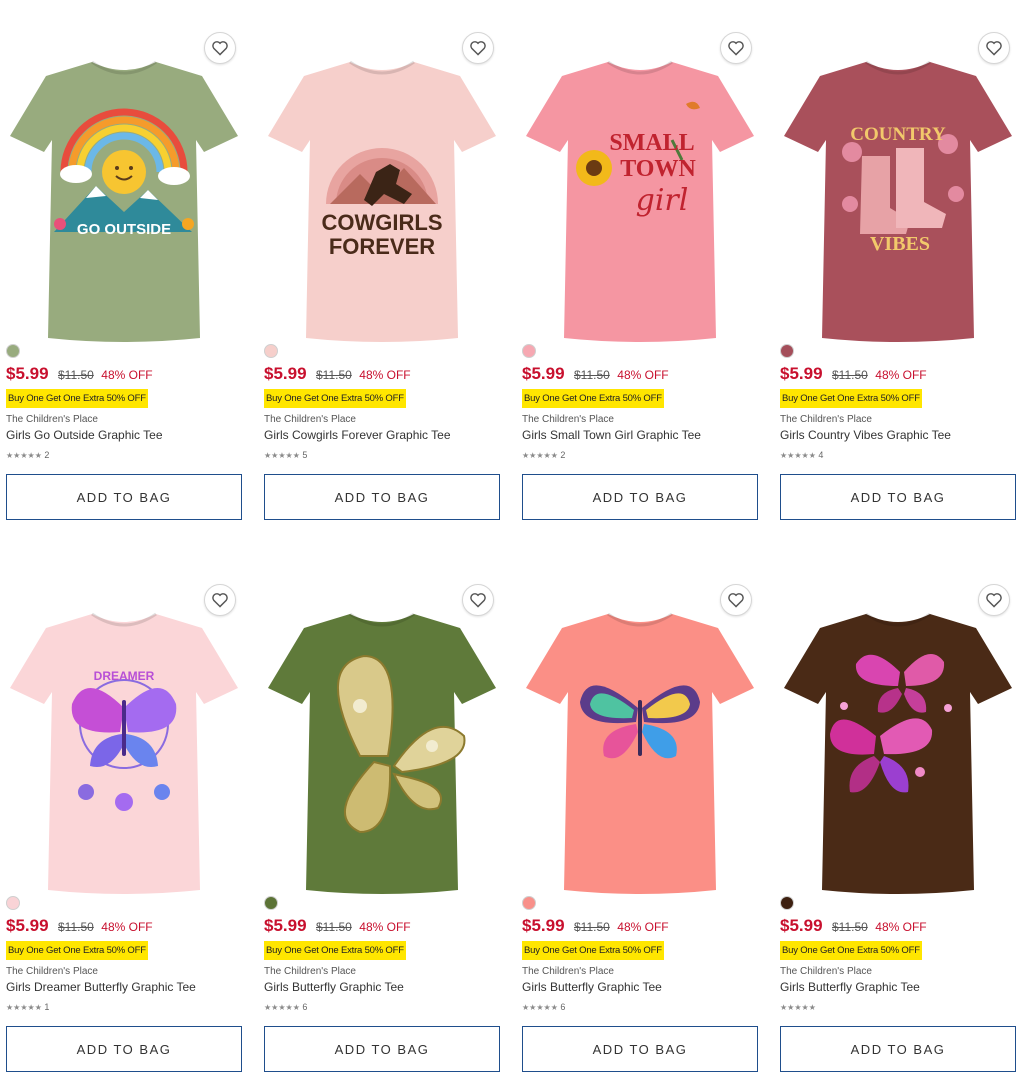 The height and width of the screenshot is (1072, 1024). What do you see at coordinates (47, 1007) in the screenshot?
I see `review-count: 1` at bounding box center [47, 1007].